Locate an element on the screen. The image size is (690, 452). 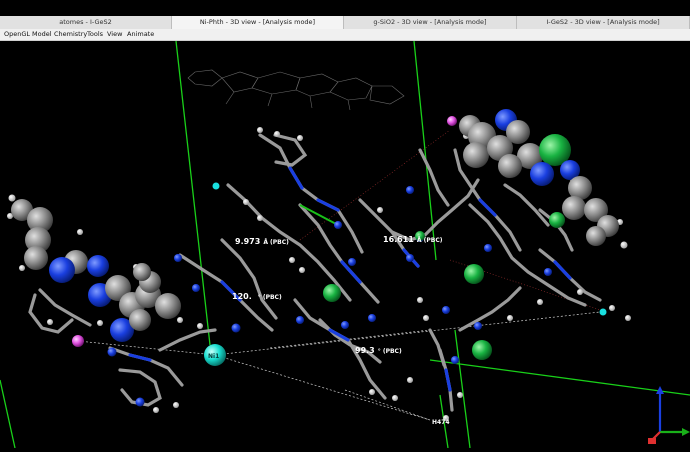
tab-ni-phth-3d-view: Ni-Phth - 3D view - [Analysis mode] is located at coordinates (258, 22).